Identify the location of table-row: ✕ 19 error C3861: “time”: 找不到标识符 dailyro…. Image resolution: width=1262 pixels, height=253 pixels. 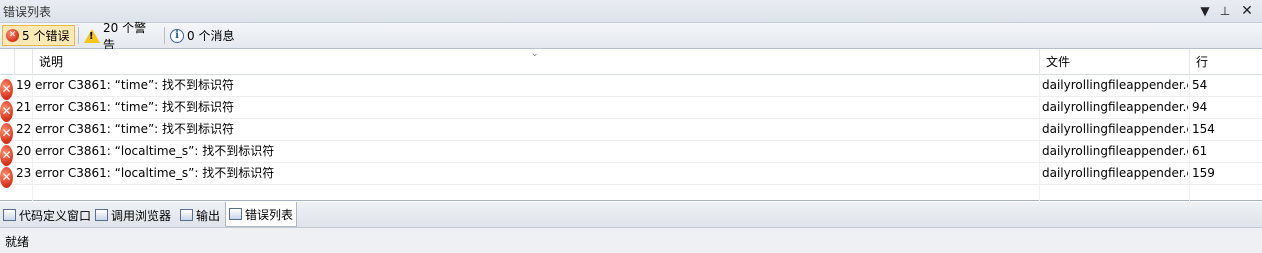
(631, 87).